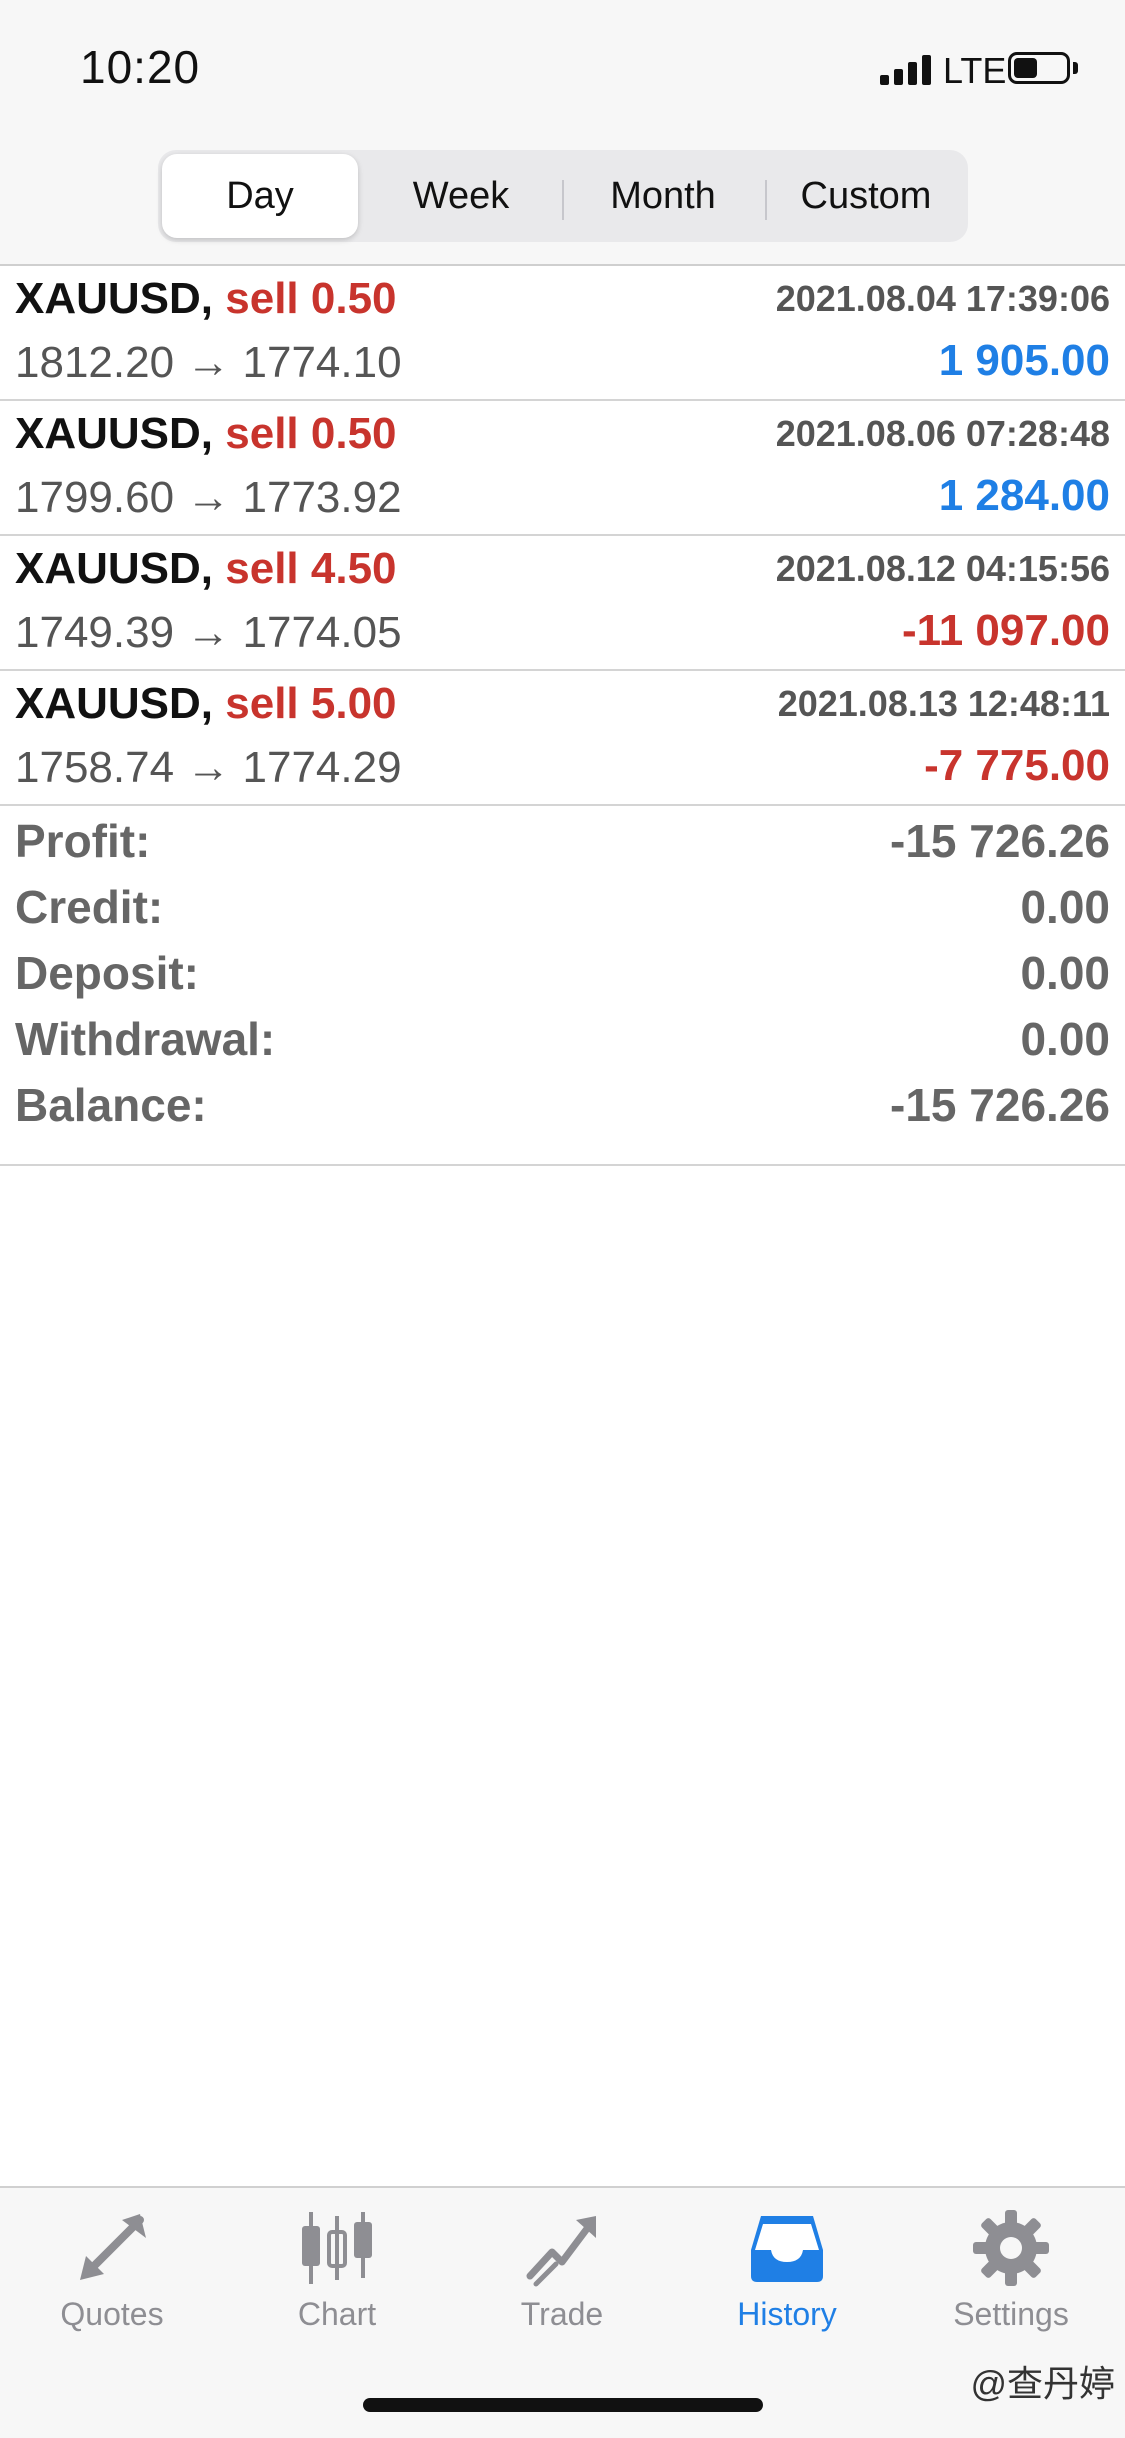 Image resolution: width=1125 pixels, height=2438 pixels. I want to click on deal-profit: -11 097.00, so click(1006, 630).